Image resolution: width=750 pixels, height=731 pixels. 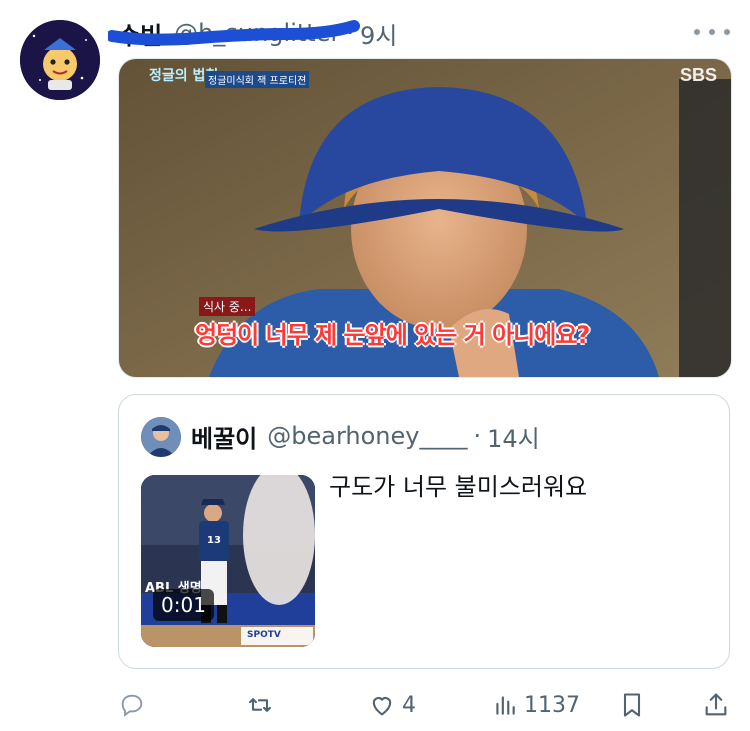 What do you see at coordinates (552, 705) in the screenshot?
I see `views-count: 1137` at bounding box center [552, 705].